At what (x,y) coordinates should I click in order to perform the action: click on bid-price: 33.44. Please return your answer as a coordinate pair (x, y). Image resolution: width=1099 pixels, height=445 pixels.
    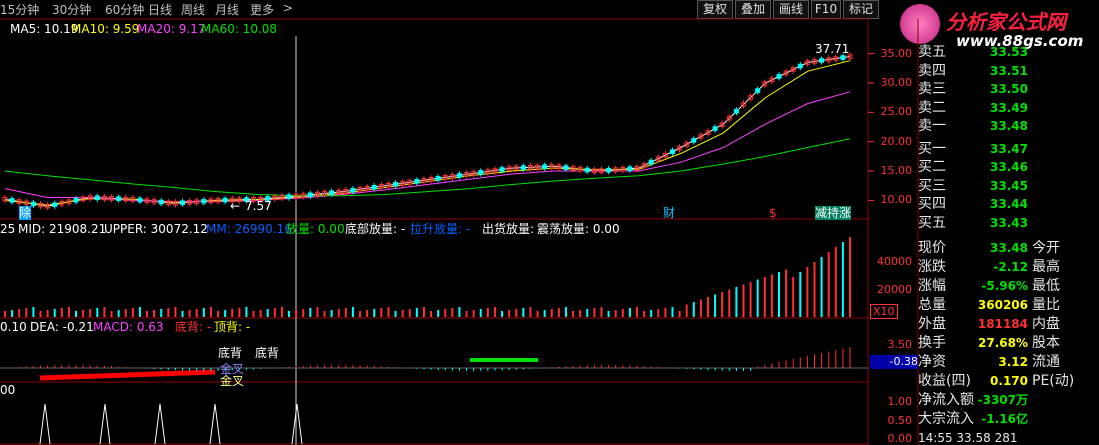
    Looking at the image, I should click on (993, 204).